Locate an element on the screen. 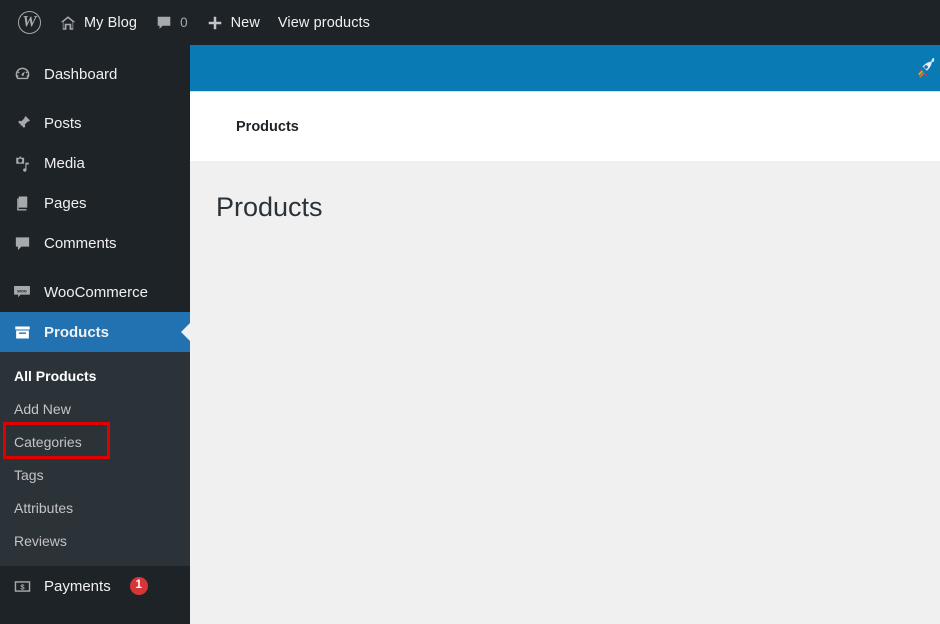 This screenshot has width=940, height=624. admin-bar-view-products-label: View products is located at coordinates (324, 22).